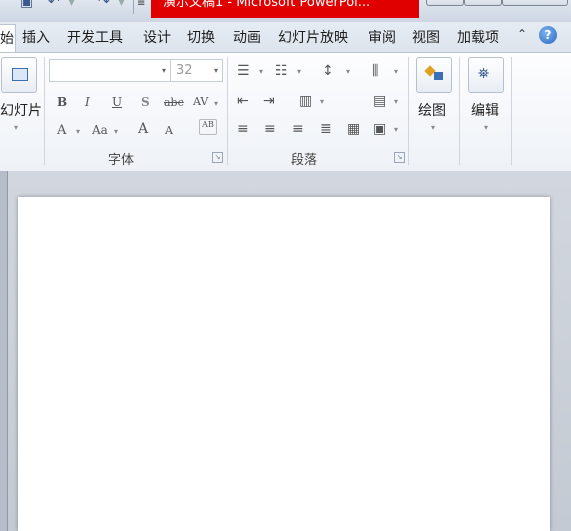 The height and width of the screenshot is (531, 571). Describe the element at coordinates (281, 71) in the screenshot. I see `numbering-icon: ☷` at that location.